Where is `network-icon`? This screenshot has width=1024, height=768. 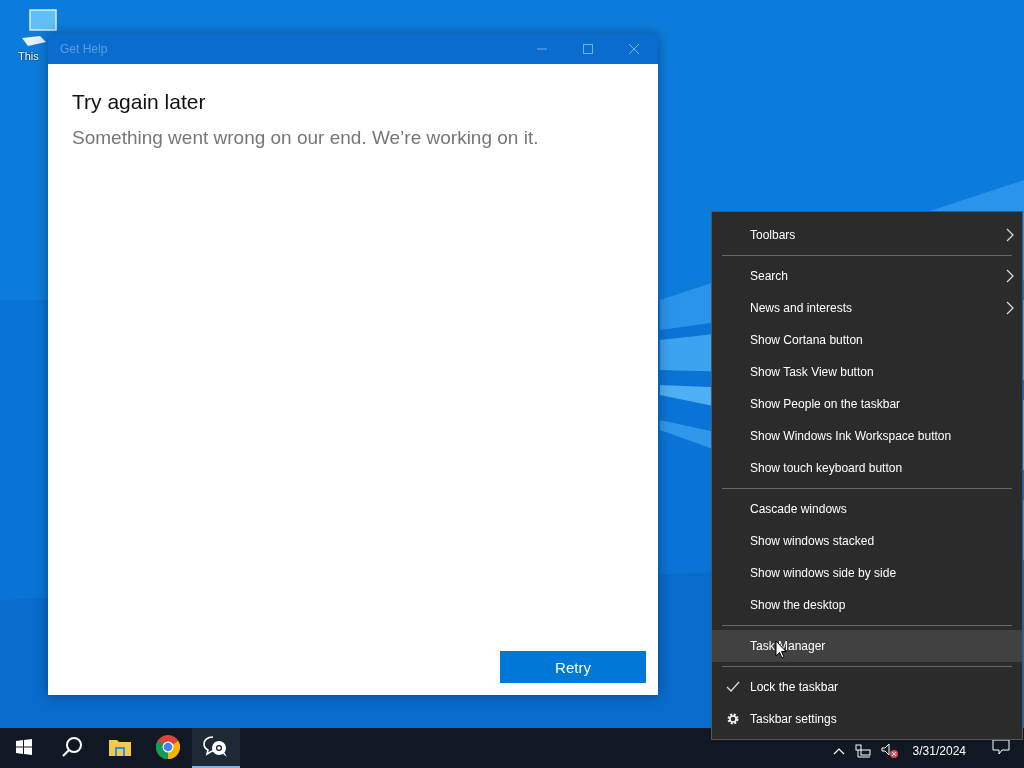 network-icon is located at coordinates (862, 751).